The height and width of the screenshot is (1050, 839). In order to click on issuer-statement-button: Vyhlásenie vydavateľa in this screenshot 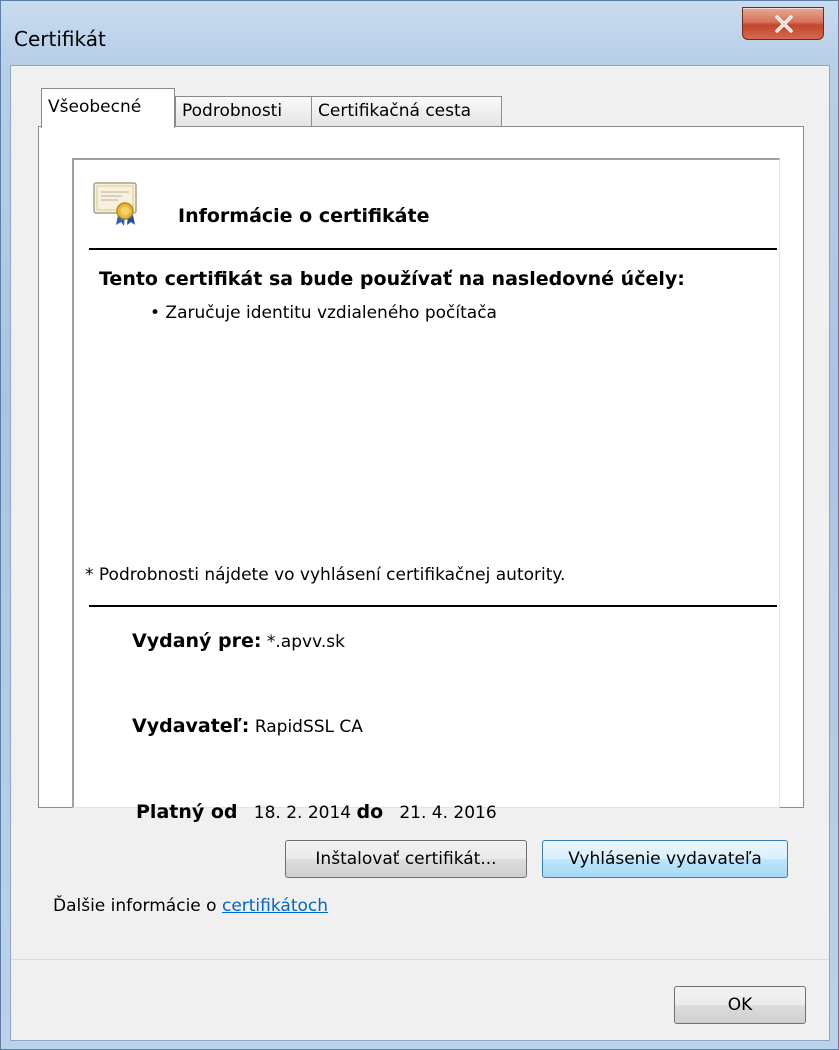, I will do `click(665, 859)`.